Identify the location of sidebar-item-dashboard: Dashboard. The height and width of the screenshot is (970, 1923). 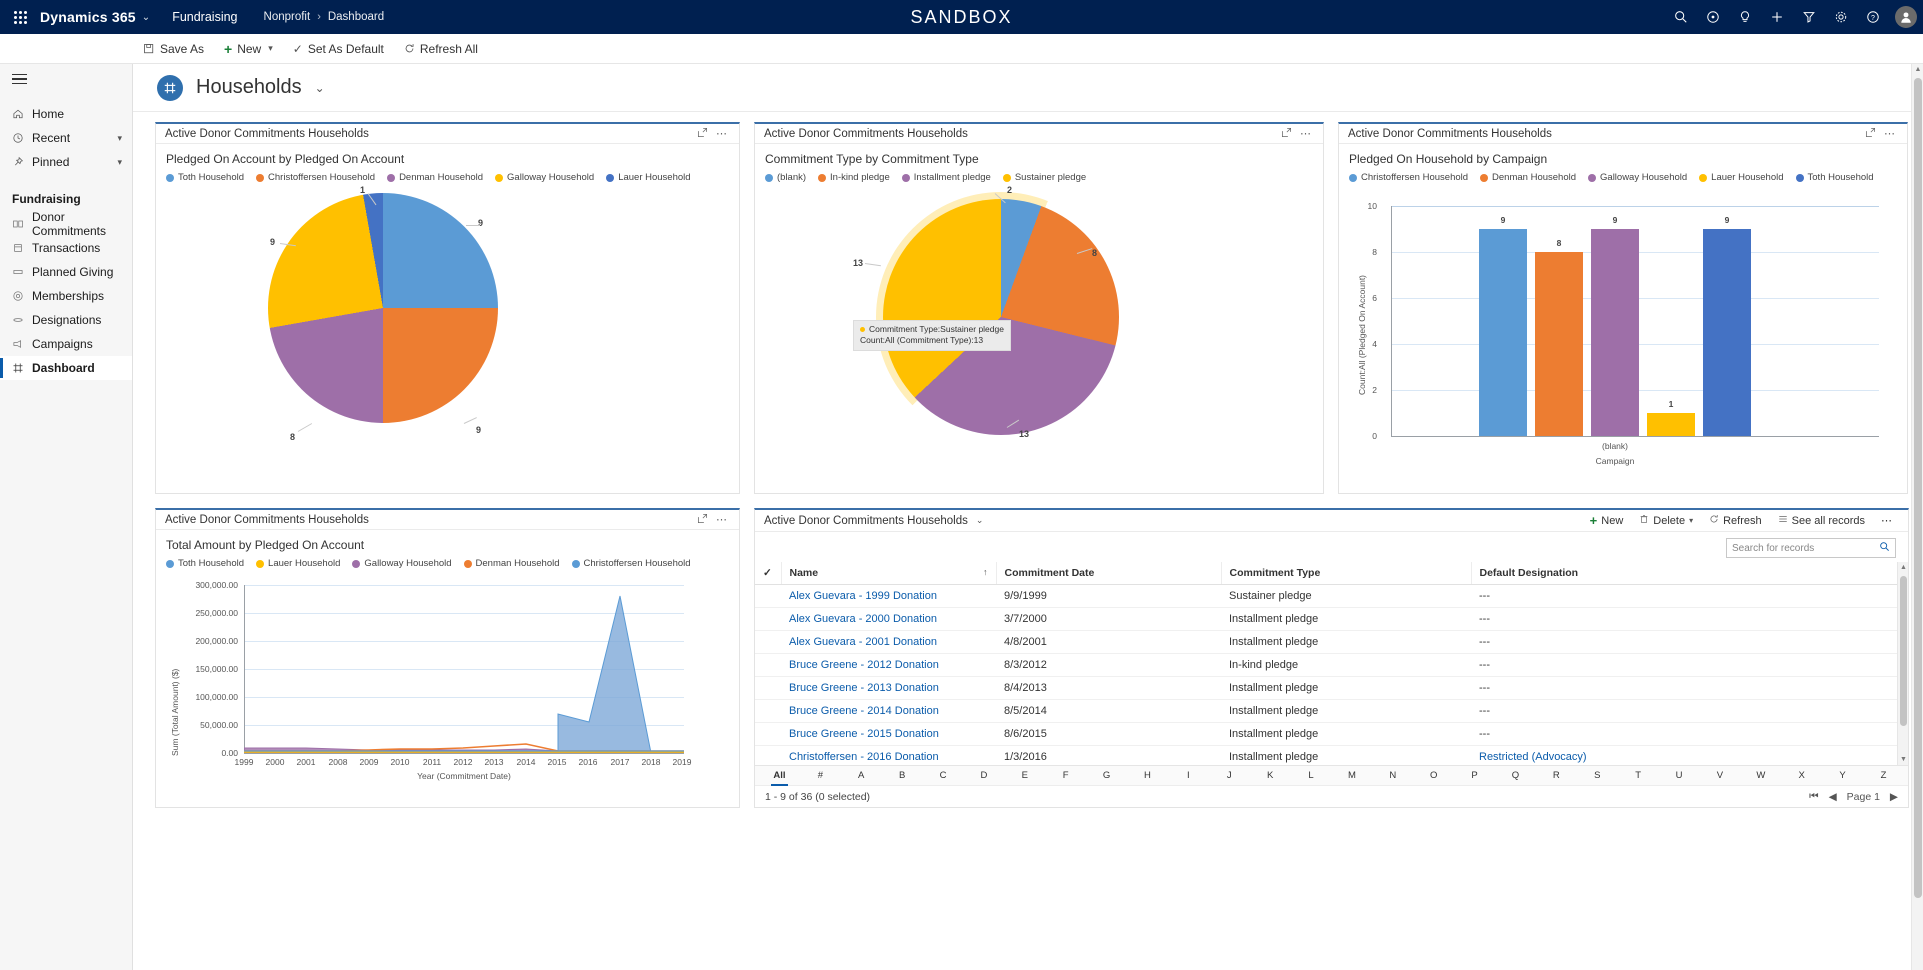
(66, 368).